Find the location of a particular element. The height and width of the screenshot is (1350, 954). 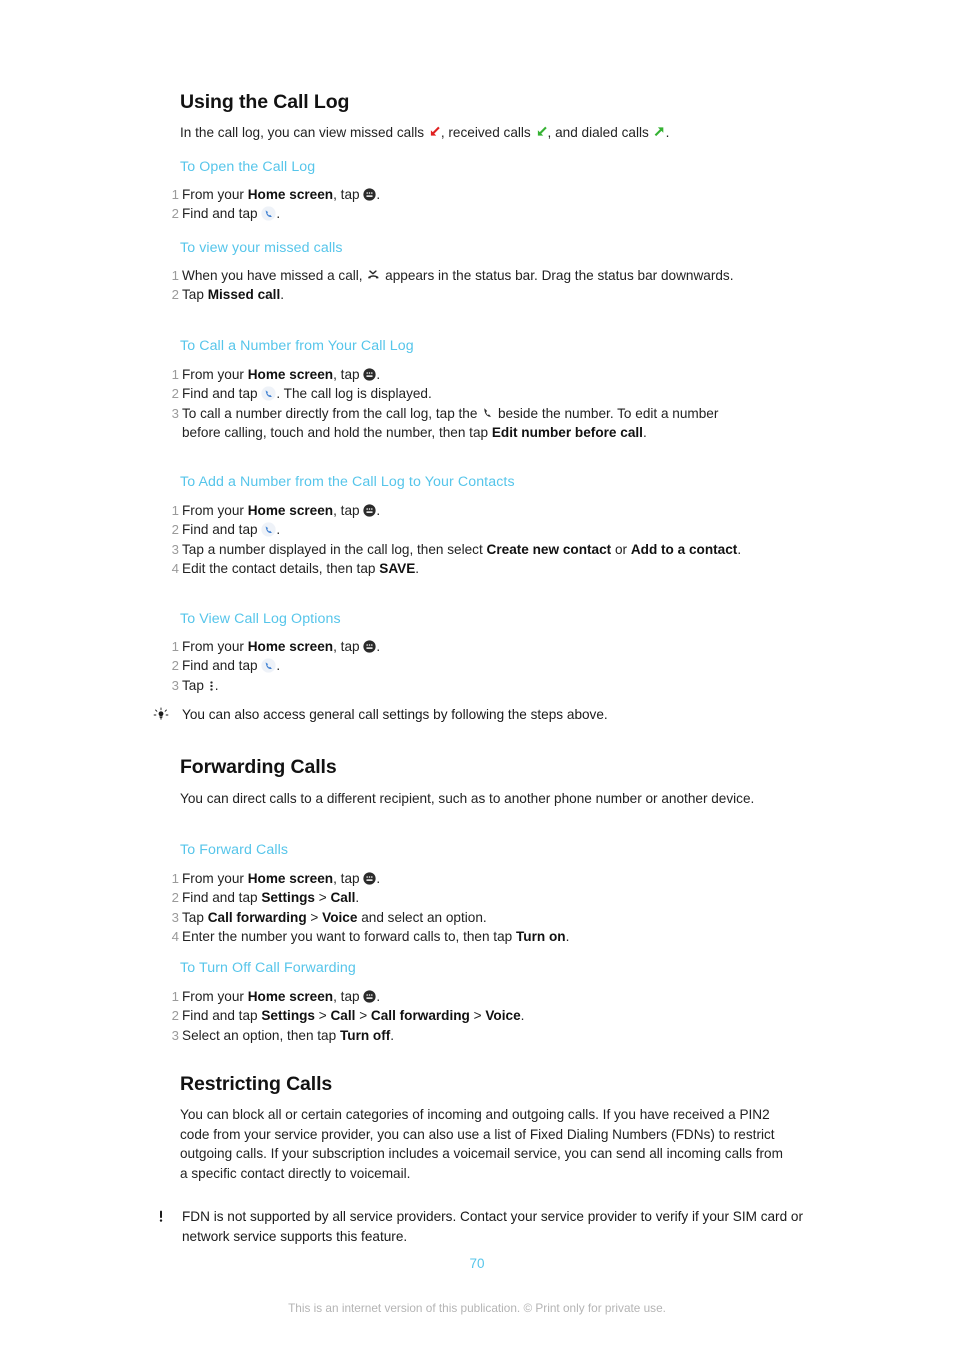

step-emphasis: SAVE is located at coordinates (397, 569).